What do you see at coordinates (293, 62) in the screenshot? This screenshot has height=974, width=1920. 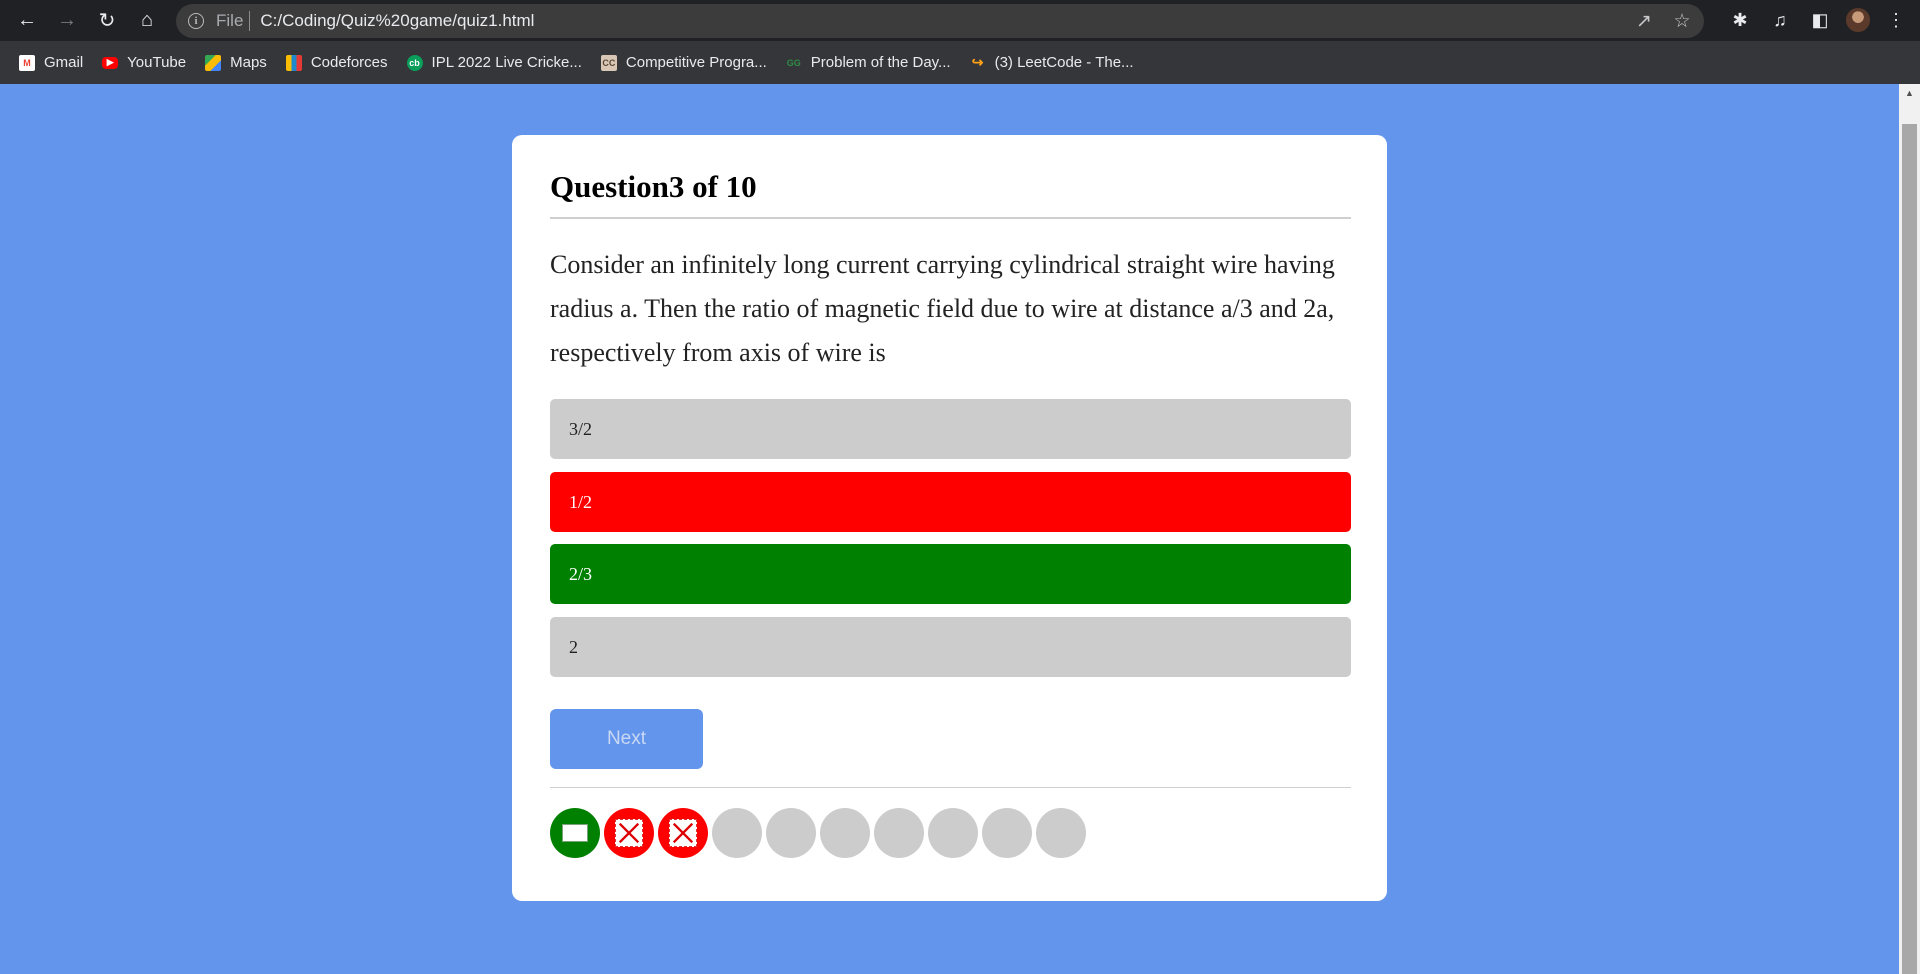 I see `codeforces-icon` at bounding box center [293, 62].